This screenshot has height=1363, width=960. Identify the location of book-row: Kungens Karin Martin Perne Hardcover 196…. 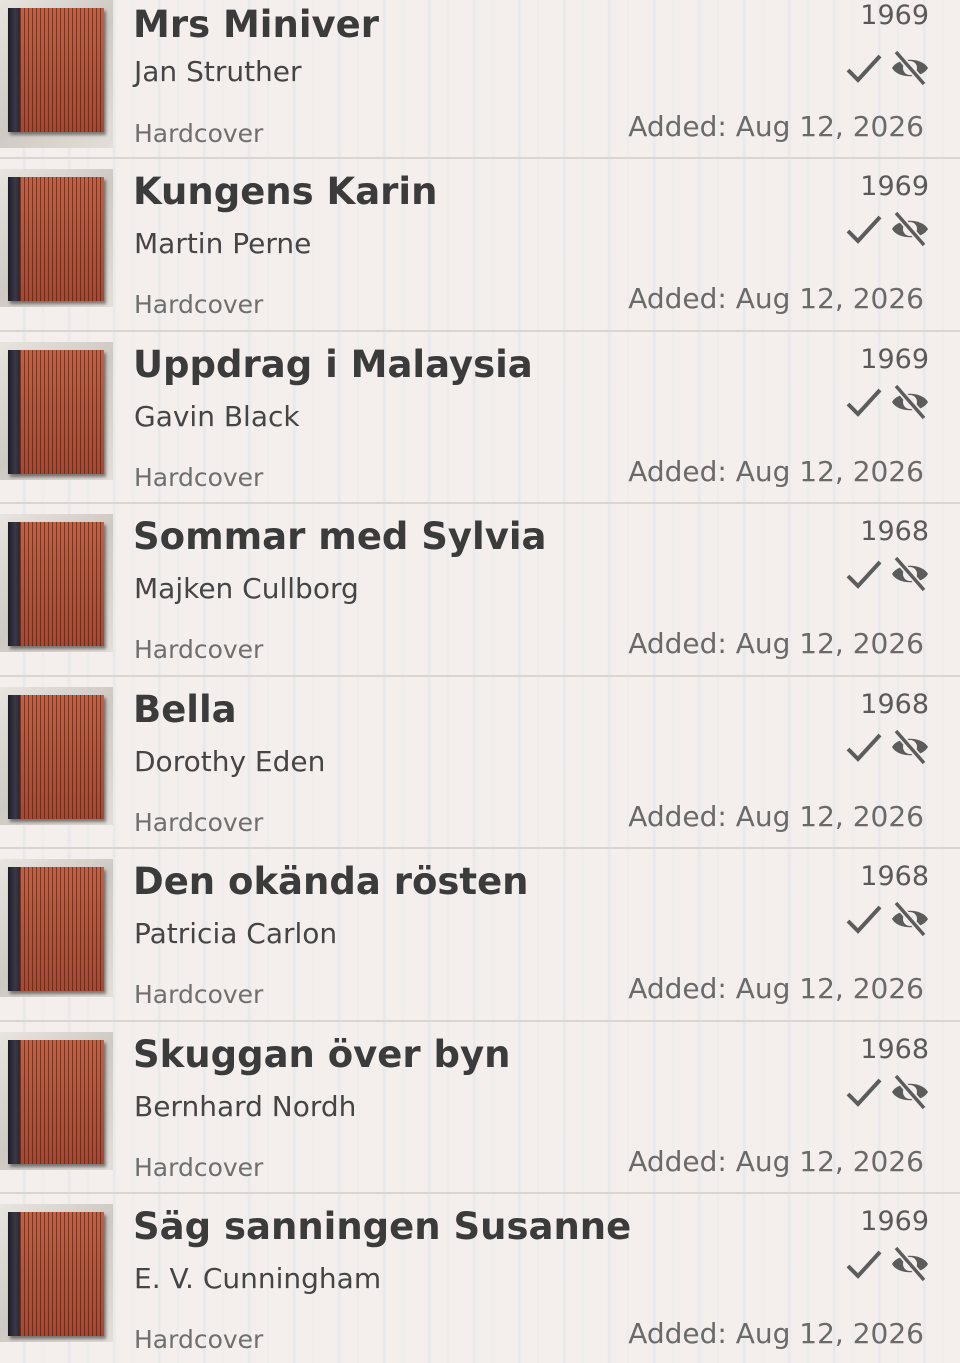
(480, 245).